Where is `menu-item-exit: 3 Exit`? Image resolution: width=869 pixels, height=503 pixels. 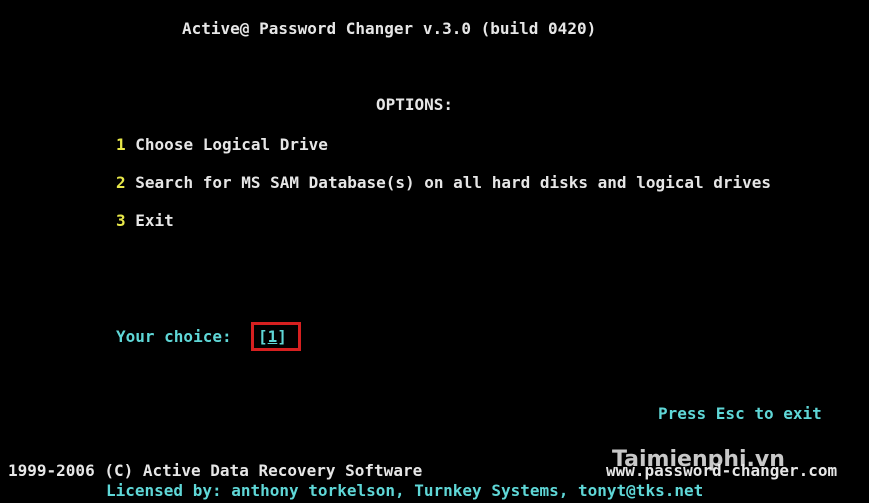
menu-item-exit: 3 Exit is located at coordinates (145, 221).